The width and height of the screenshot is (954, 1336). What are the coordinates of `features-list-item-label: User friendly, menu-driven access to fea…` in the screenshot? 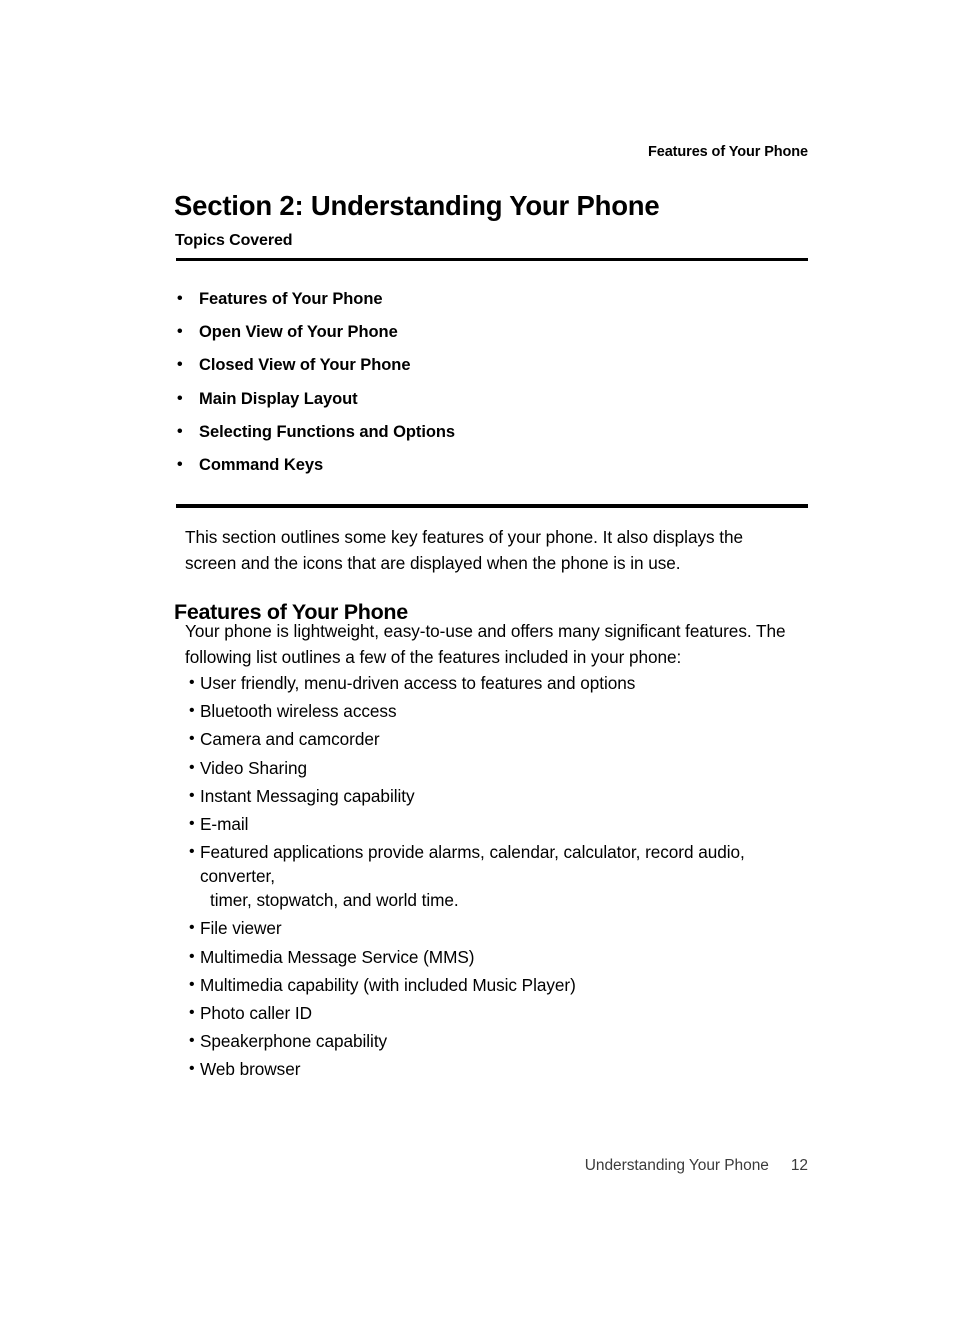 It's located at (418, 683).